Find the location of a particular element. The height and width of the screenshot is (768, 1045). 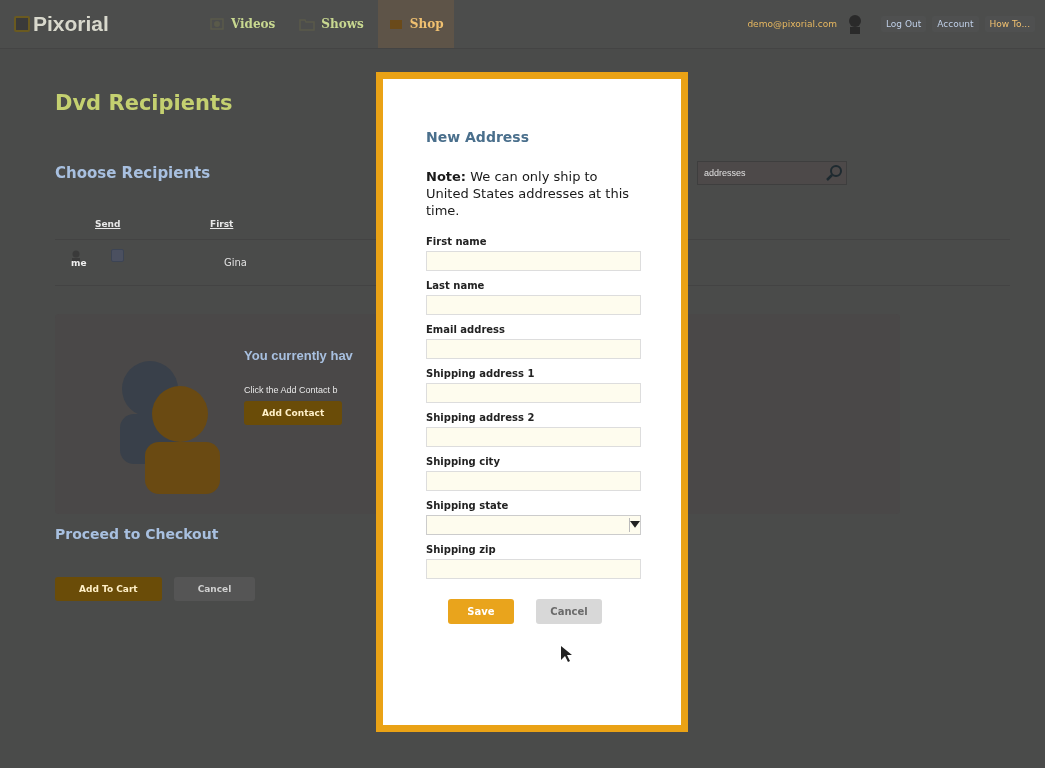

table-cell: Gina is located at coordinates (235, 262).